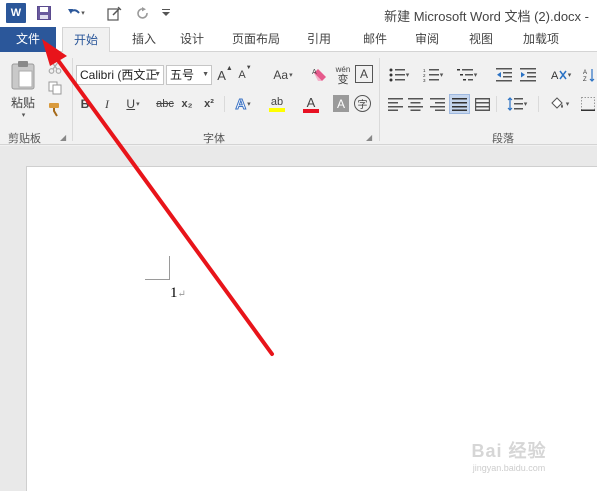  I want to click on tab-mailings: 邮件, so click(375, 39).